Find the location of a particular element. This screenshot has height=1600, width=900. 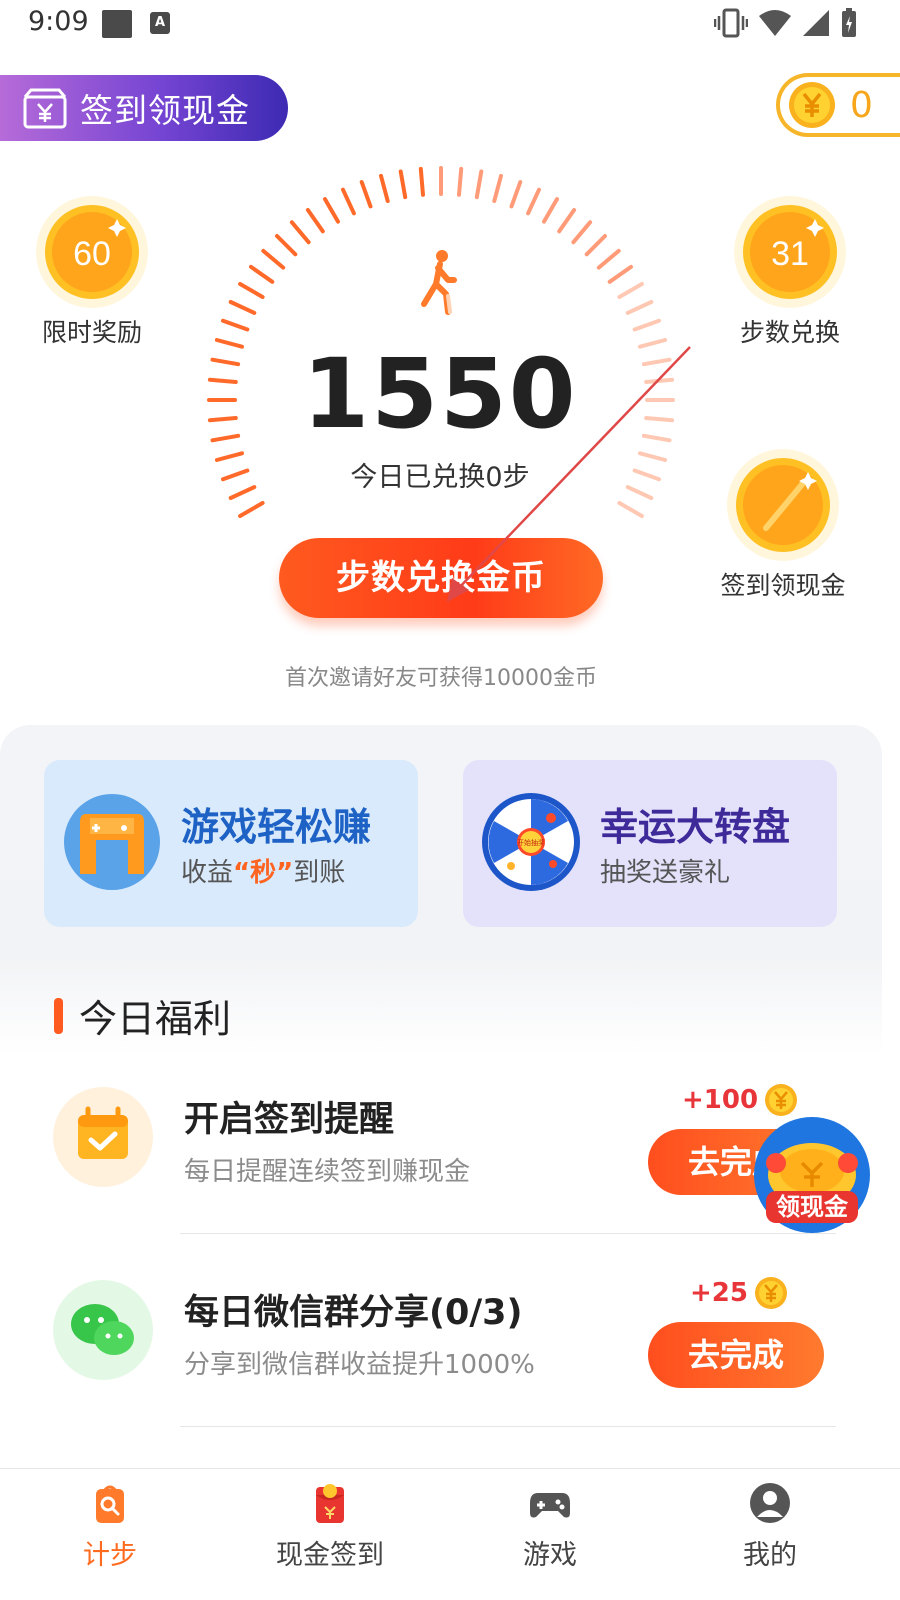

wheel-center-text: 开始抽奖 is located at coordinates (531, 842).